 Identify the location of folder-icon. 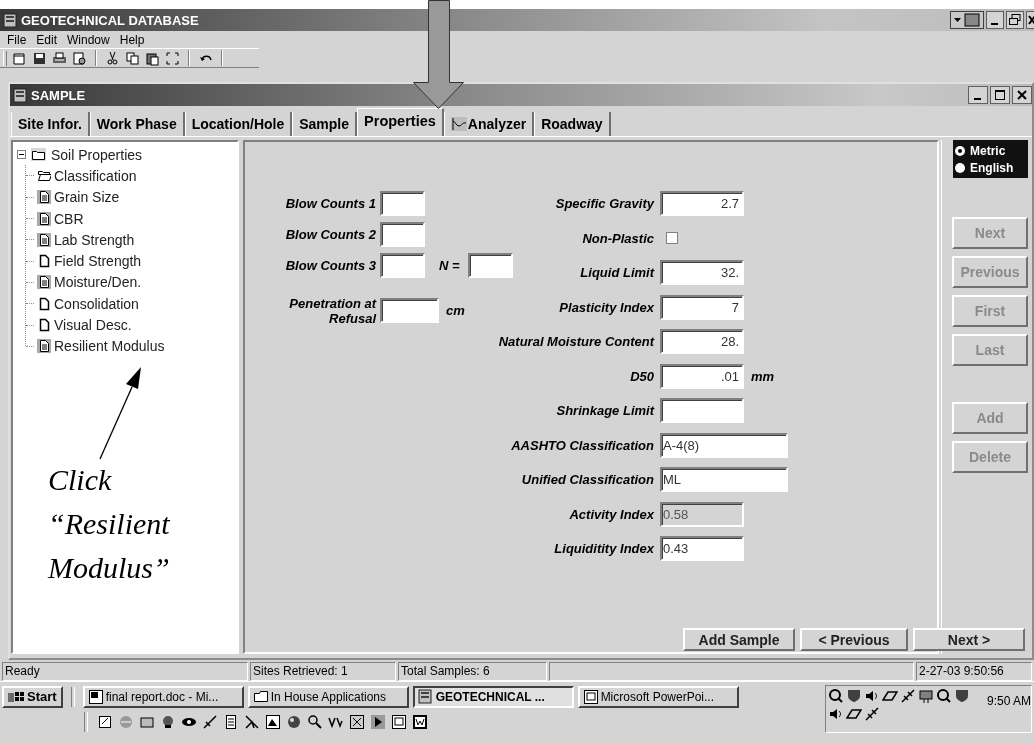
(38, 155).